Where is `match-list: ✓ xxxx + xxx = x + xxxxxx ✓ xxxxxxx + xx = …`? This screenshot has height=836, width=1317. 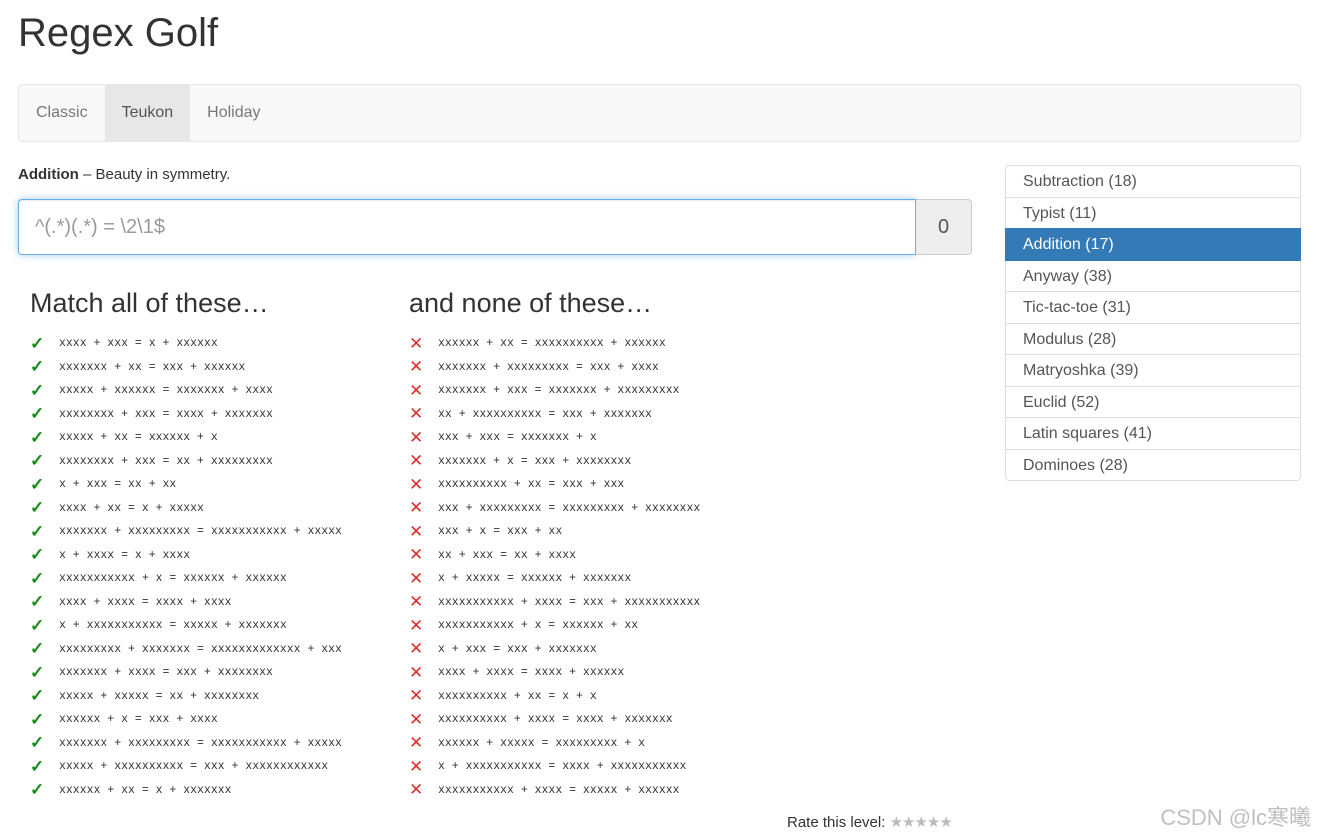 match-list: ✓ xxxx + xxx = x + xxxxxx ✓ xxxxxxx + xx = … is located at coordinates (186, 567).